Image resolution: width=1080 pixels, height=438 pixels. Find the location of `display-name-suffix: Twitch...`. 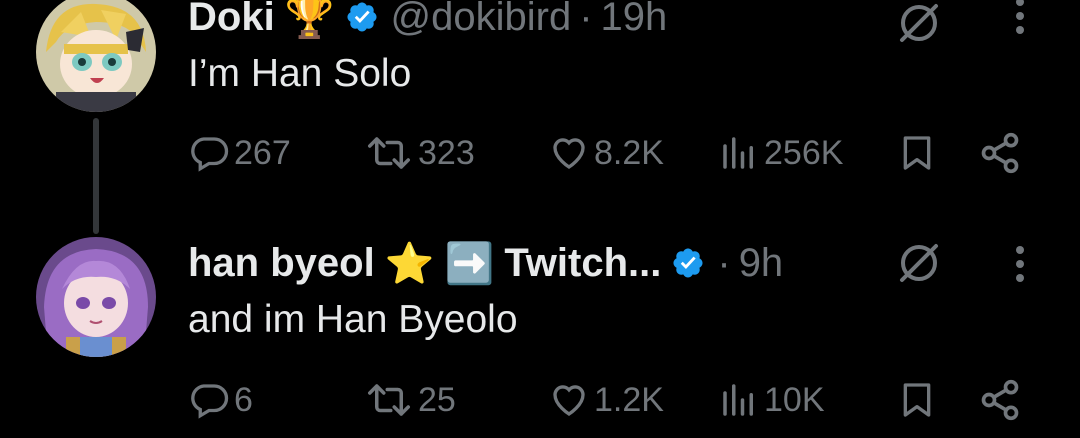

display-name-suffix: Twitch... is located at coordinates (582, 263).